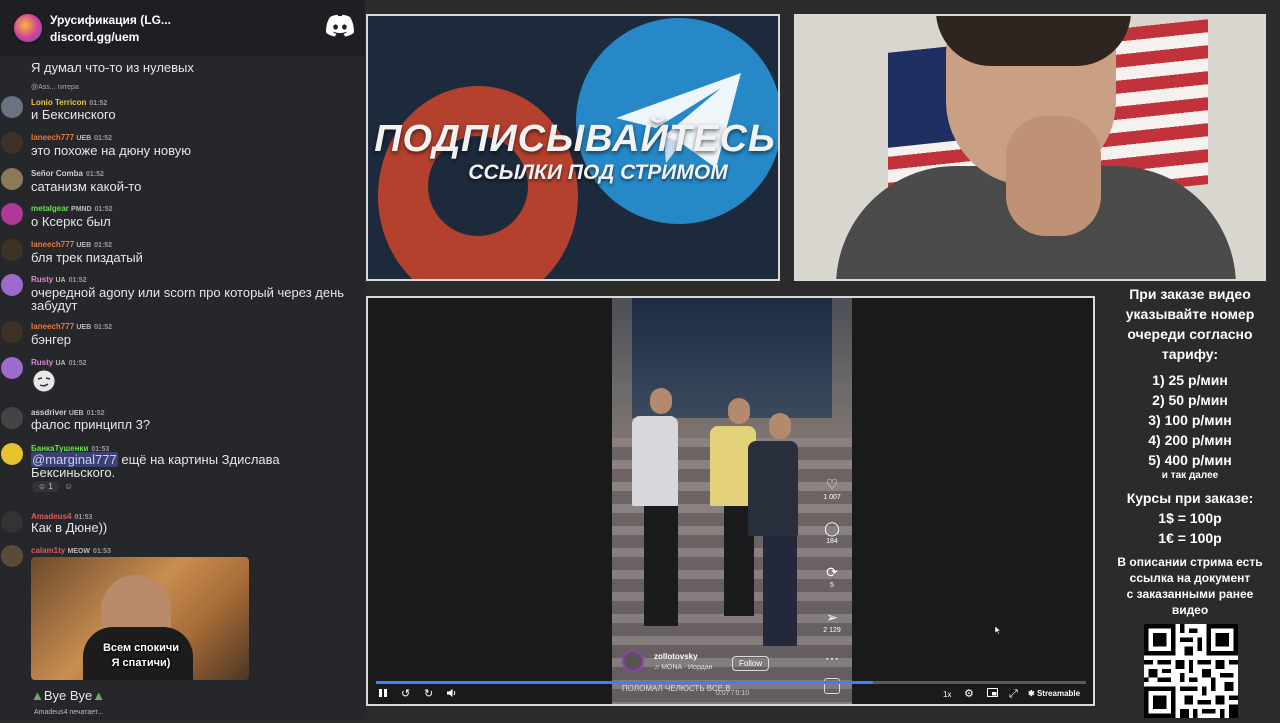 The width and height of the screenshot is (1280, 723). What do you see at coordinates (140, 618) in the screenshot?
I see `attached-image: Всем спокичи Я спатичи)` at bounding box center [140, 618].